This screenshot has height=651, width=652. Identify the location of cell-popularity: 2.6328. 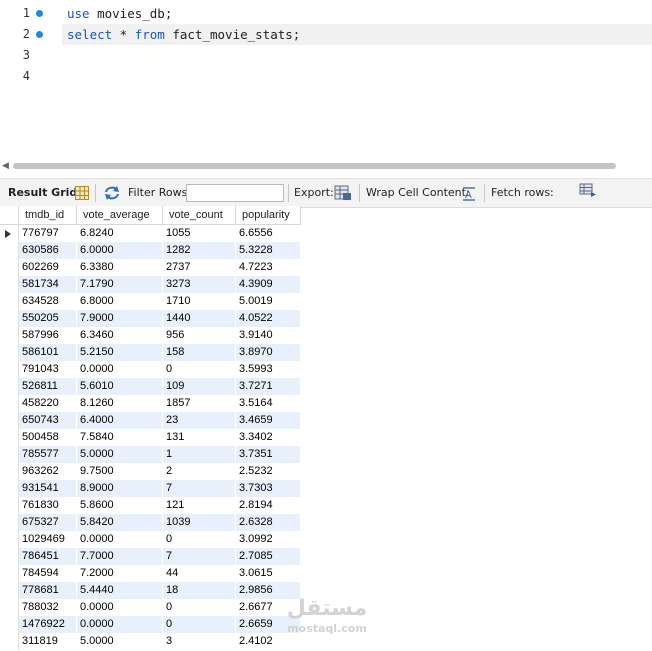
(268, 522).